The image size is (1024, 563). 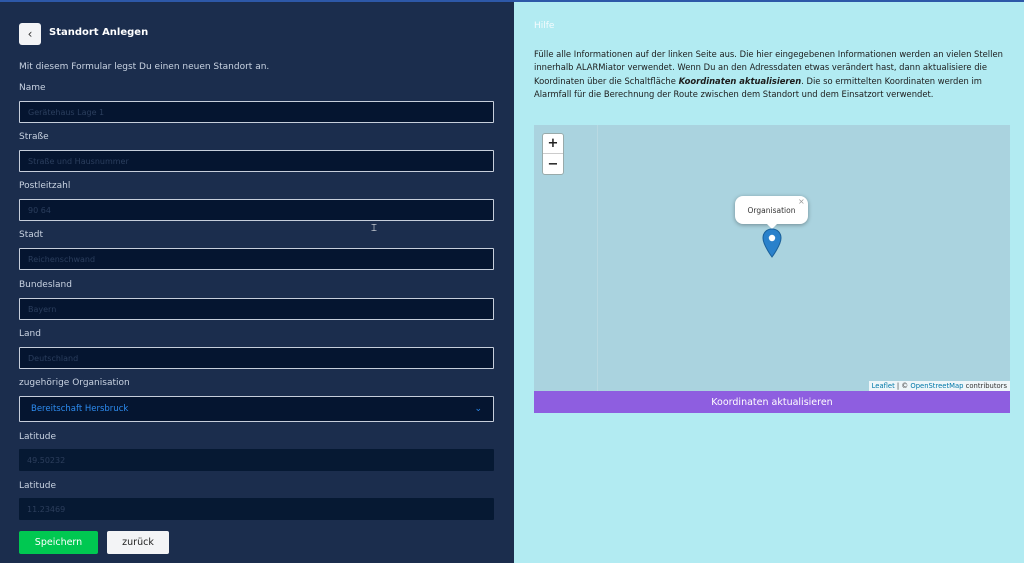 I want to click on save-button: Speichern, so click(x=58, y=542).